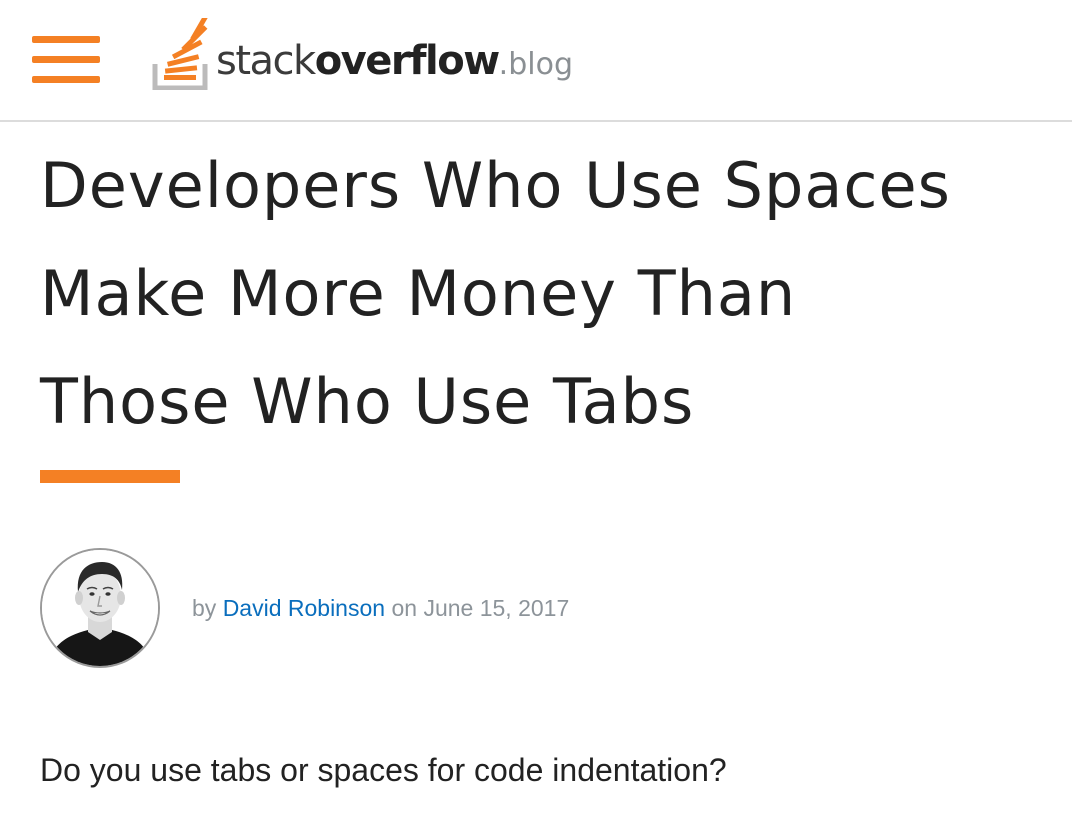  I want to click on article-title-line: Make More Money Than, so click(418, 293).